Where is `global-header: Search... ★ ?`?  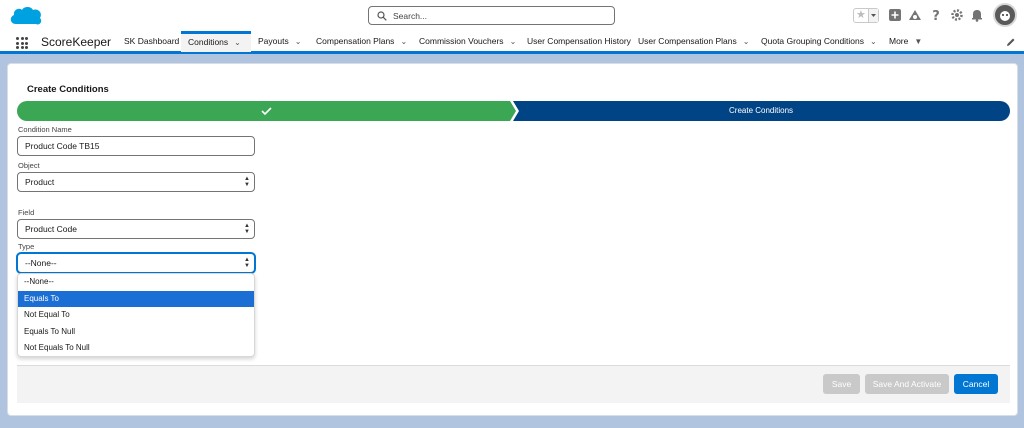 global-header: Search... ★ ? is located at coordinates (512, 15).